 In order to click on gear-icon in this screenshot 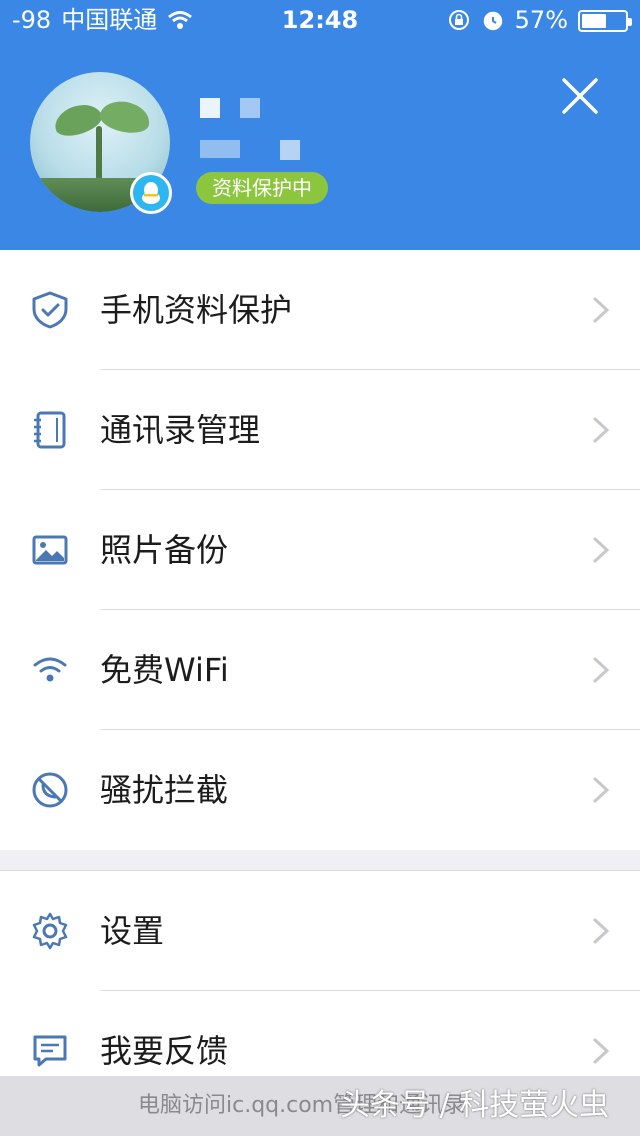, I will do `click(50, 931)`.